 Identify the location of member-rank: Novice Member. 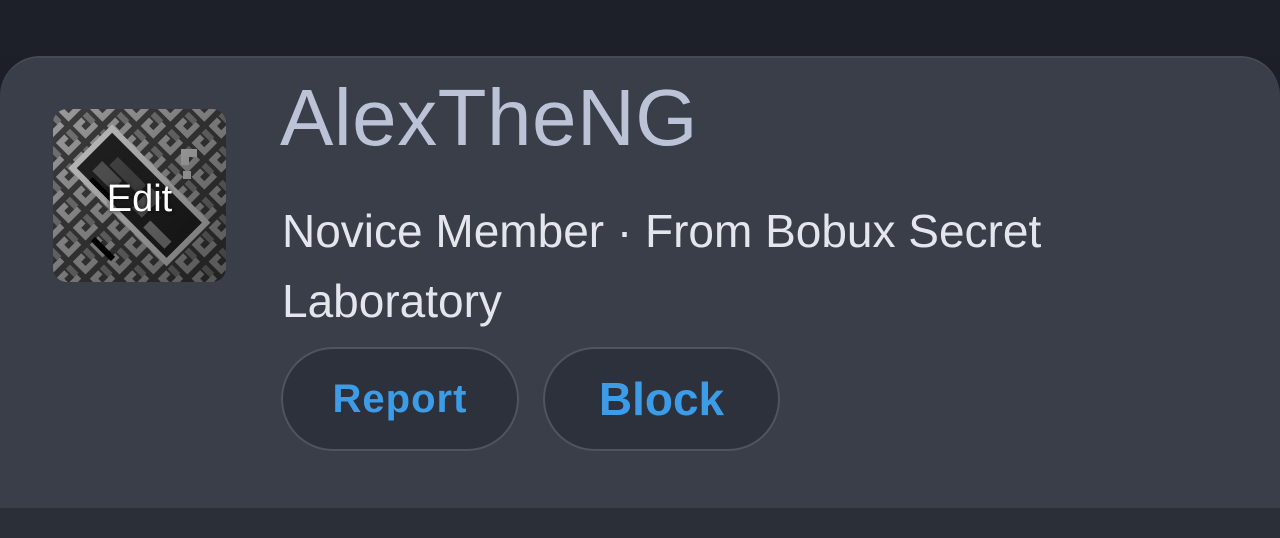
(443, 231).